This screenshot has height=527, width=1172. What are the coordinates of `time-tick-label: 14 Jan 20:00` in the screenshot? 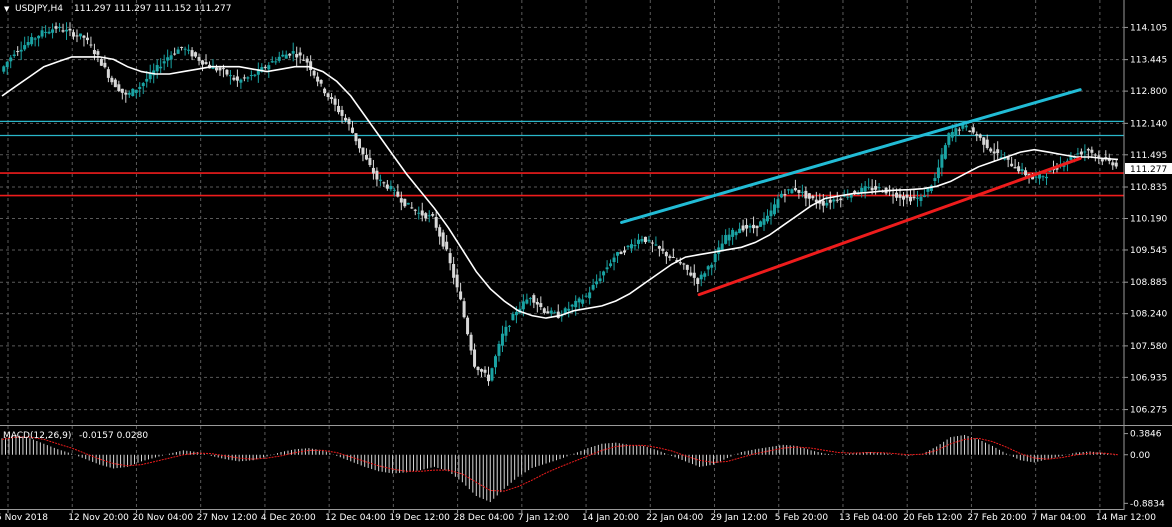 It's located at (610, 518).